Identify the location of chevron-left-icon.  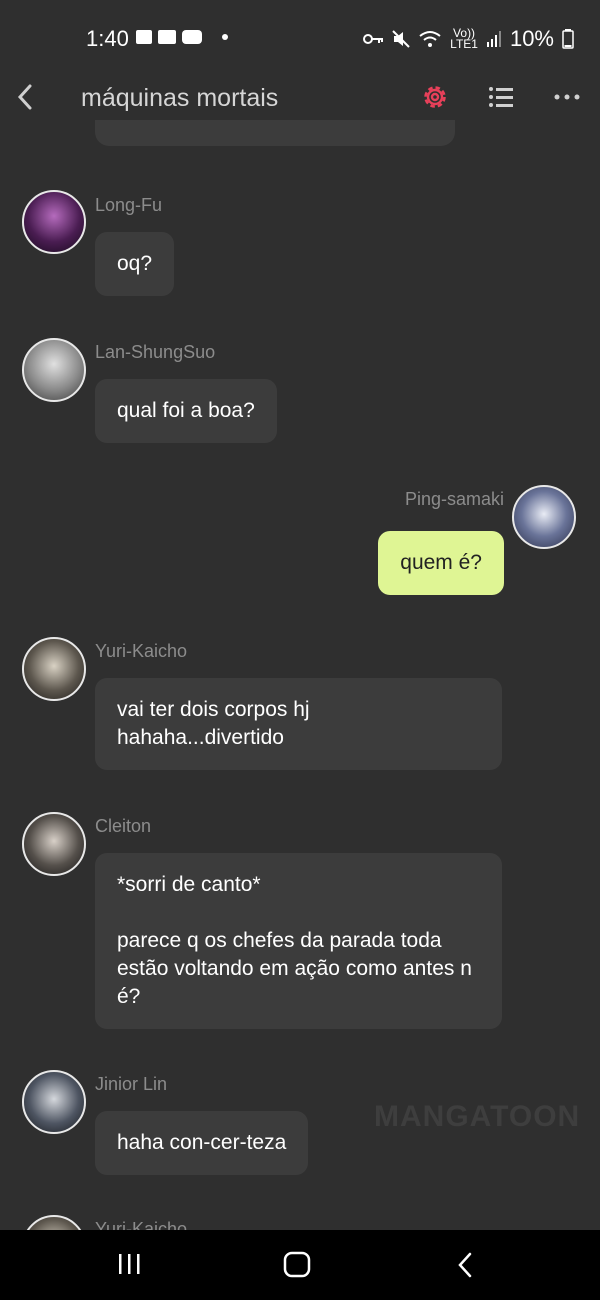
(24, 97).